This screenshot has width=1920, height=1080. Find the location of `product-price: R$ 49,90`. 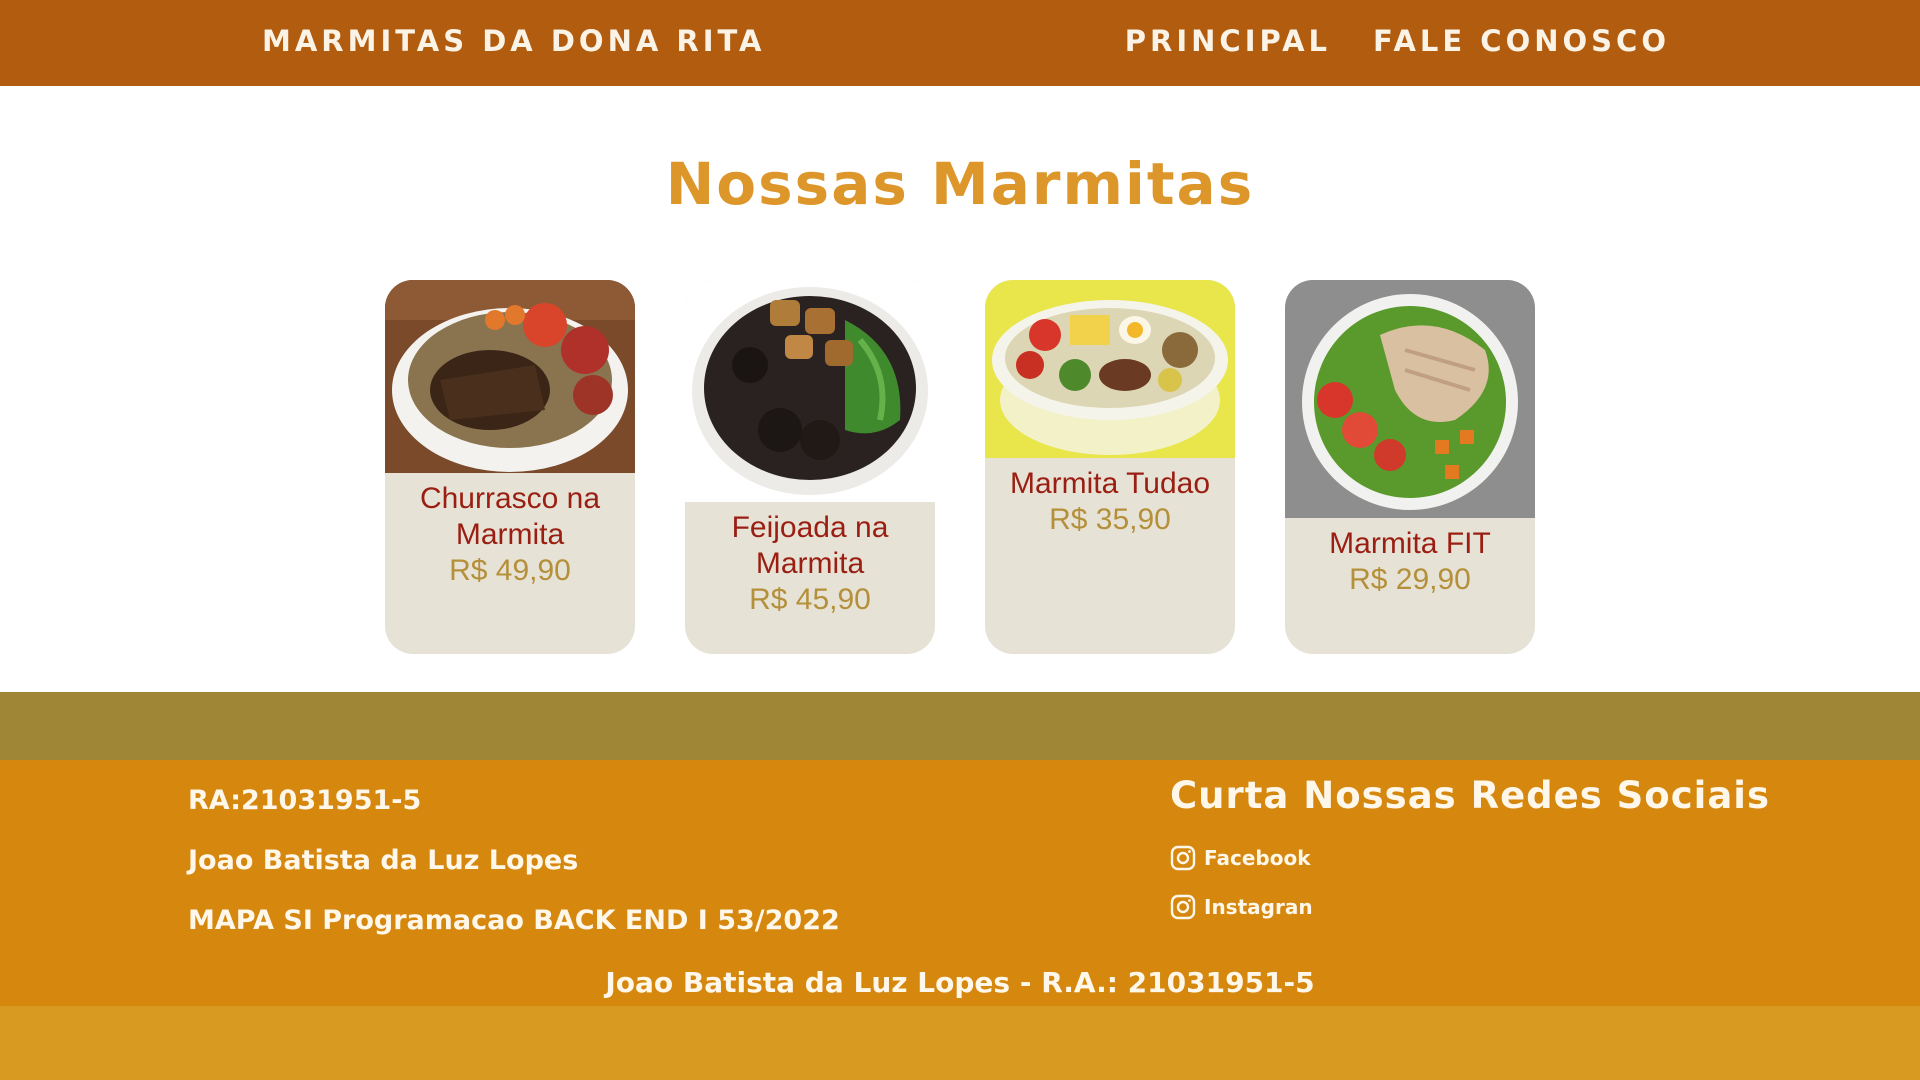

product-price: R$ 49,90 is located at coordinates (510, 570).